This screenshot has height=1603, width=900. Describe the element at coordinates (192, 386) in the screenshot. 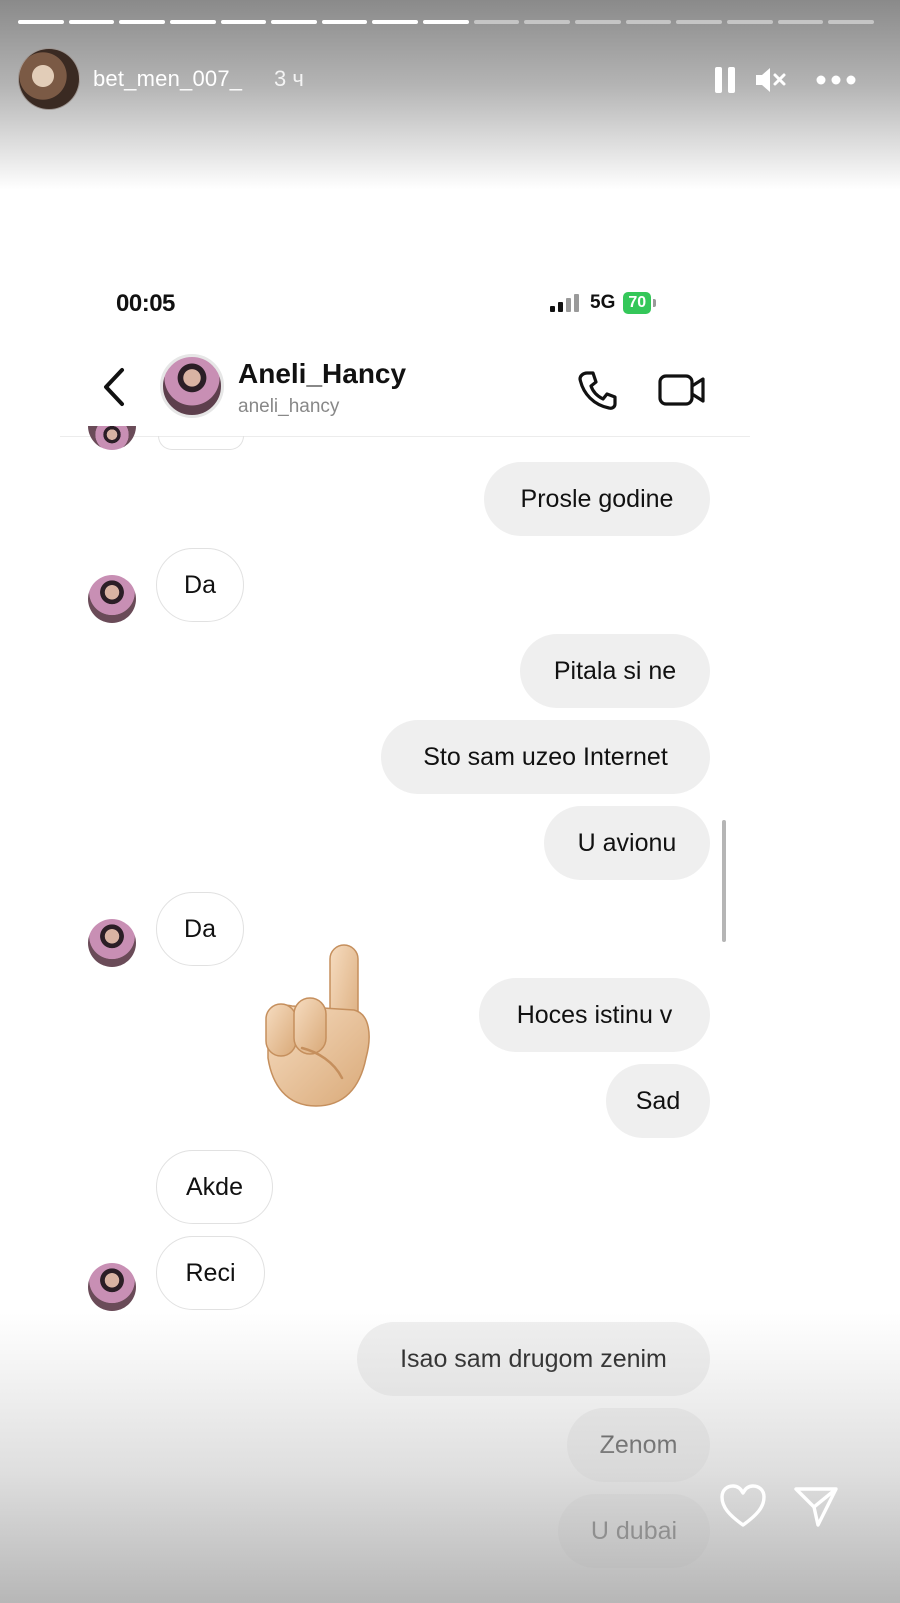

I see `contact-avatar` at that location.